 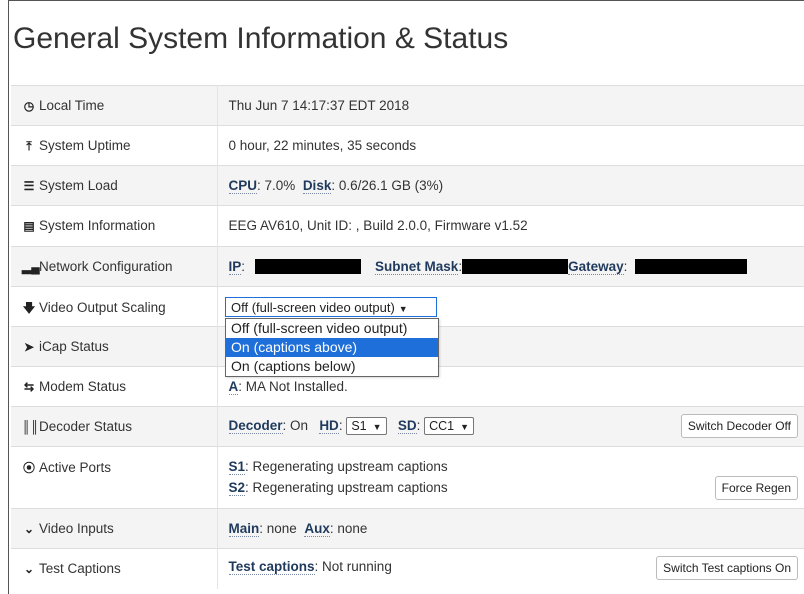 I want to click on sd-key: SD, so click(x=407, y=426).